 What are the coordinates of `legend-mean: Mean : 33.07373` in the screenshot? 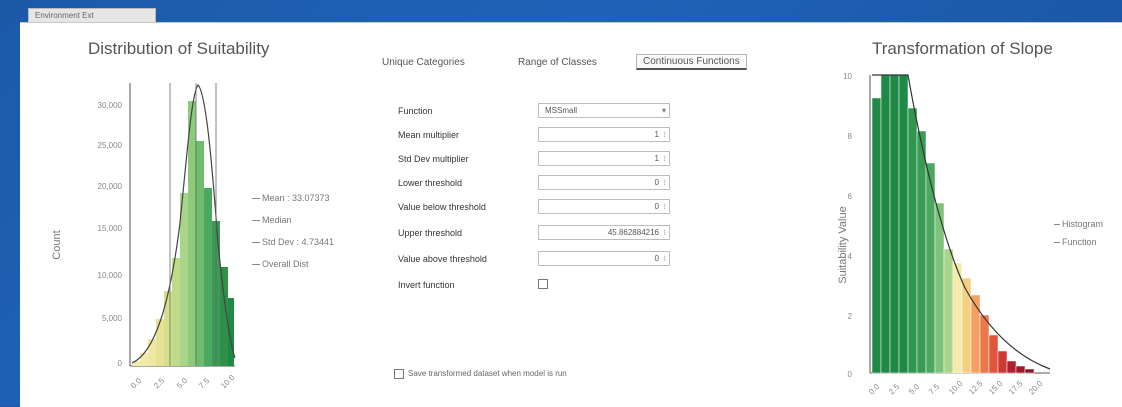 It's located at (291, 198).